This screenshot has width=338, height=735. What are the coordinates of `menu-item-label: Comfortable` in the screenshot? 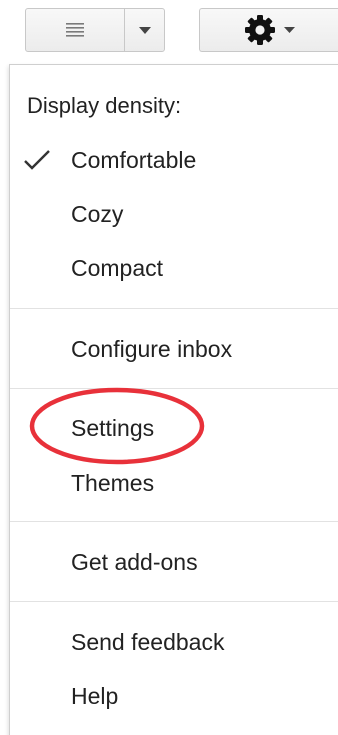 It's located at (134, 159).